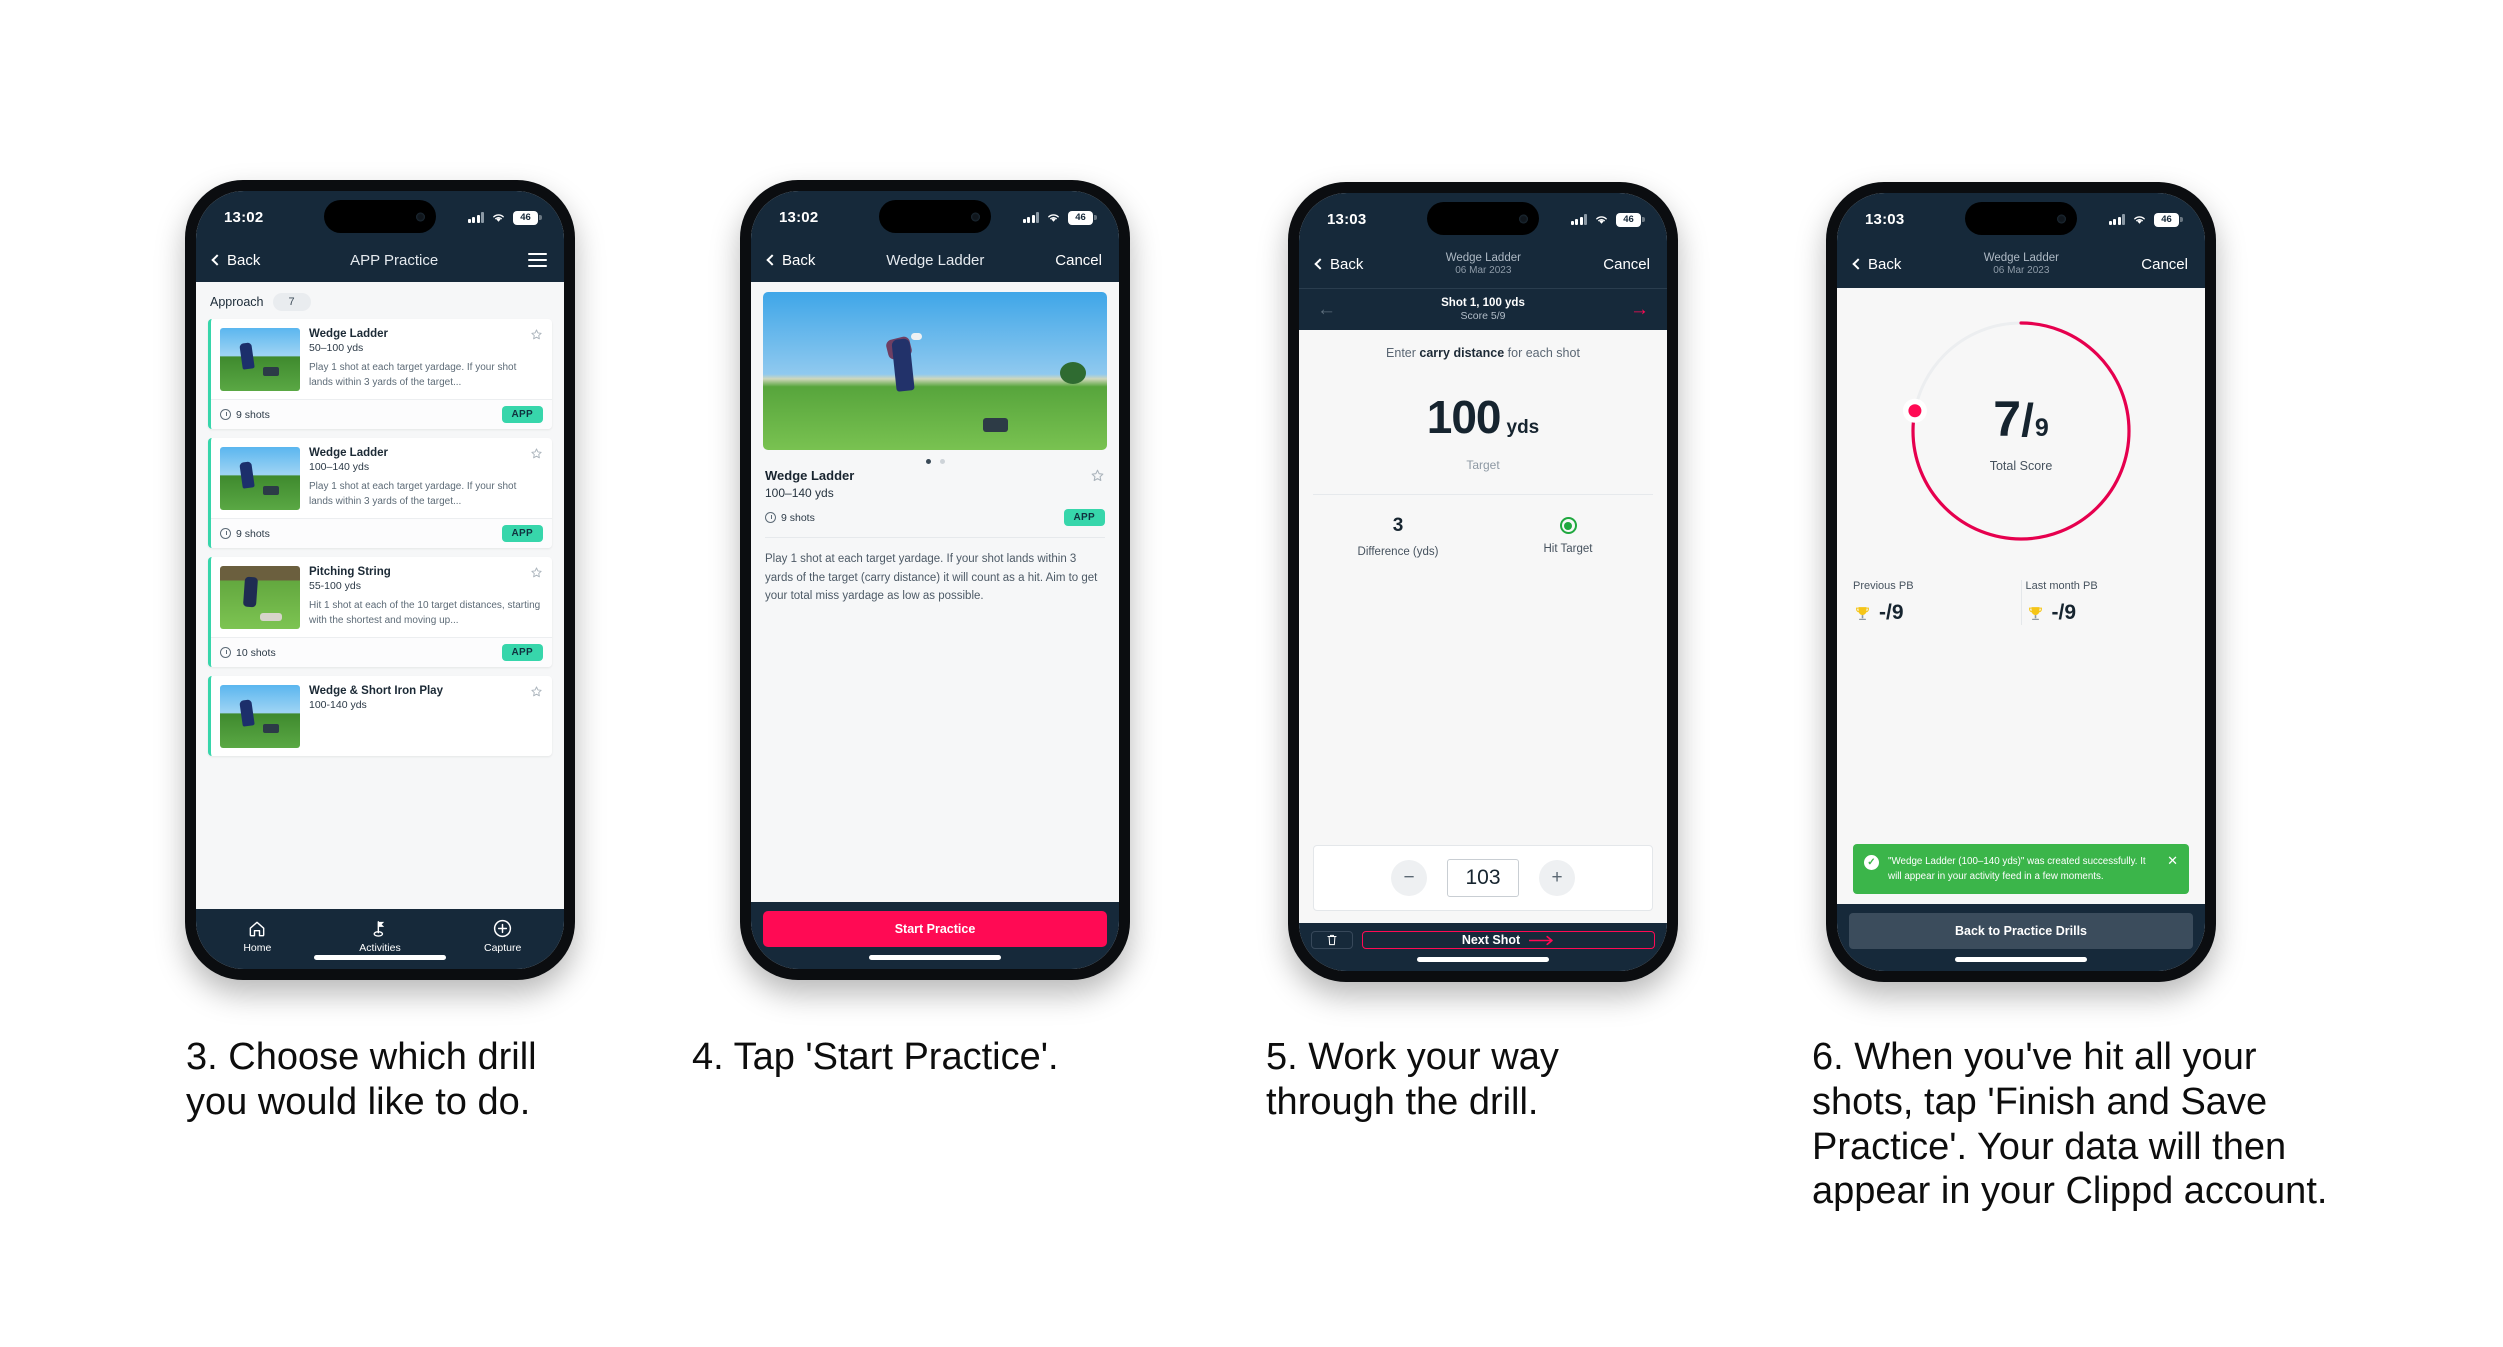  I want to click on previous-pb: Previous PB -/9, so click(1935, 602).